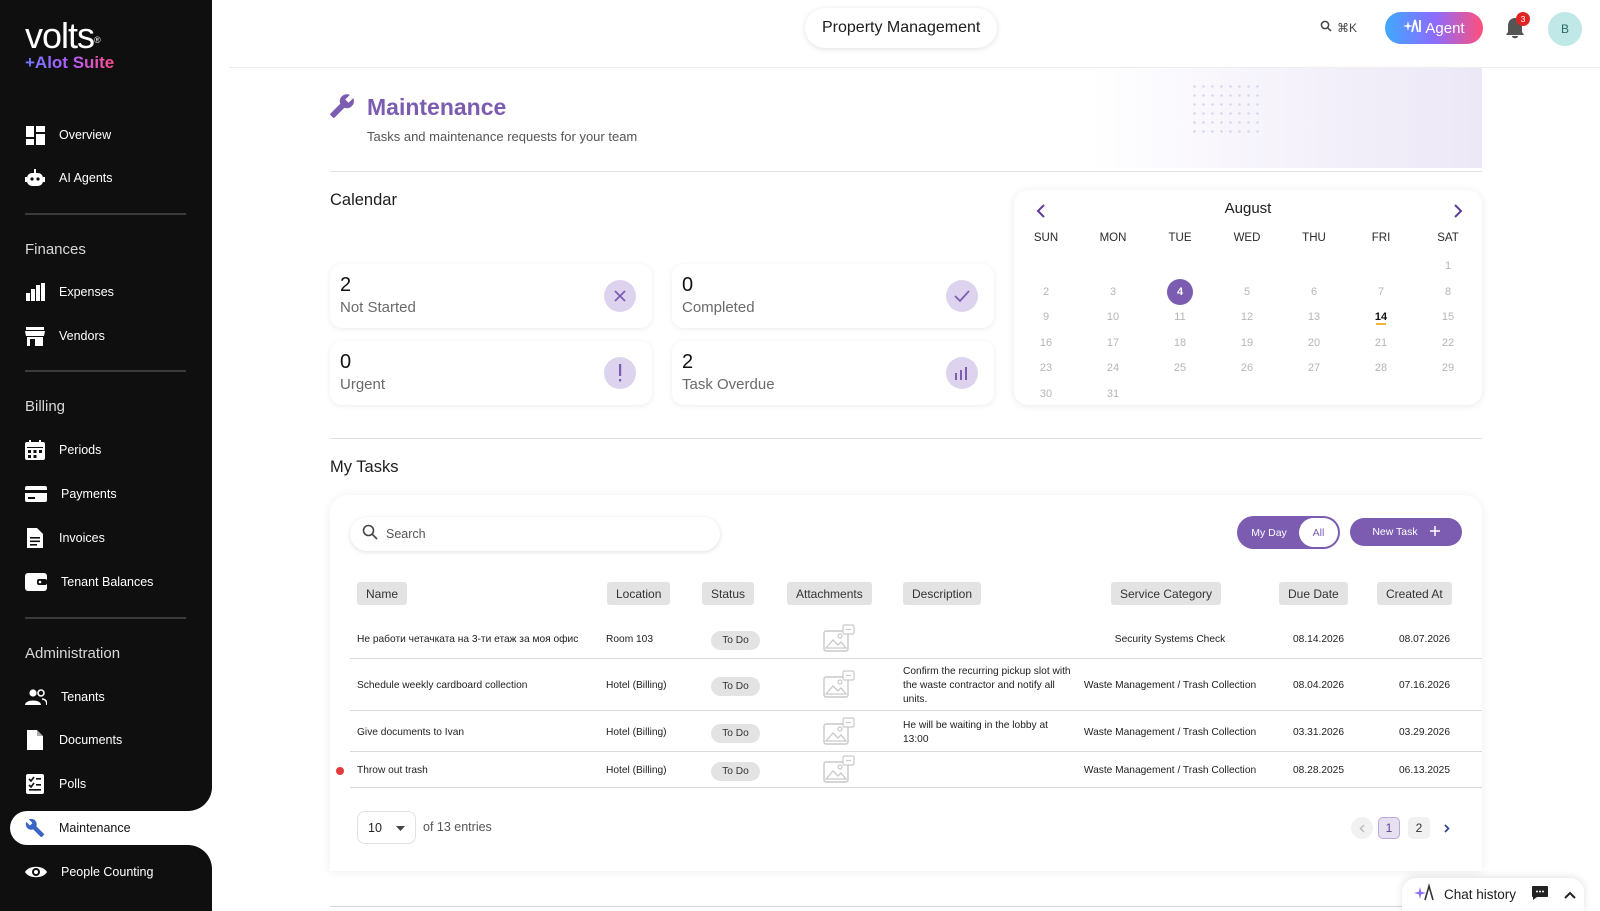 The width and height of the screenshot is (1600, 911). I want to click on task-name: Schedule weekly cardboard collection, so click(442, 685).